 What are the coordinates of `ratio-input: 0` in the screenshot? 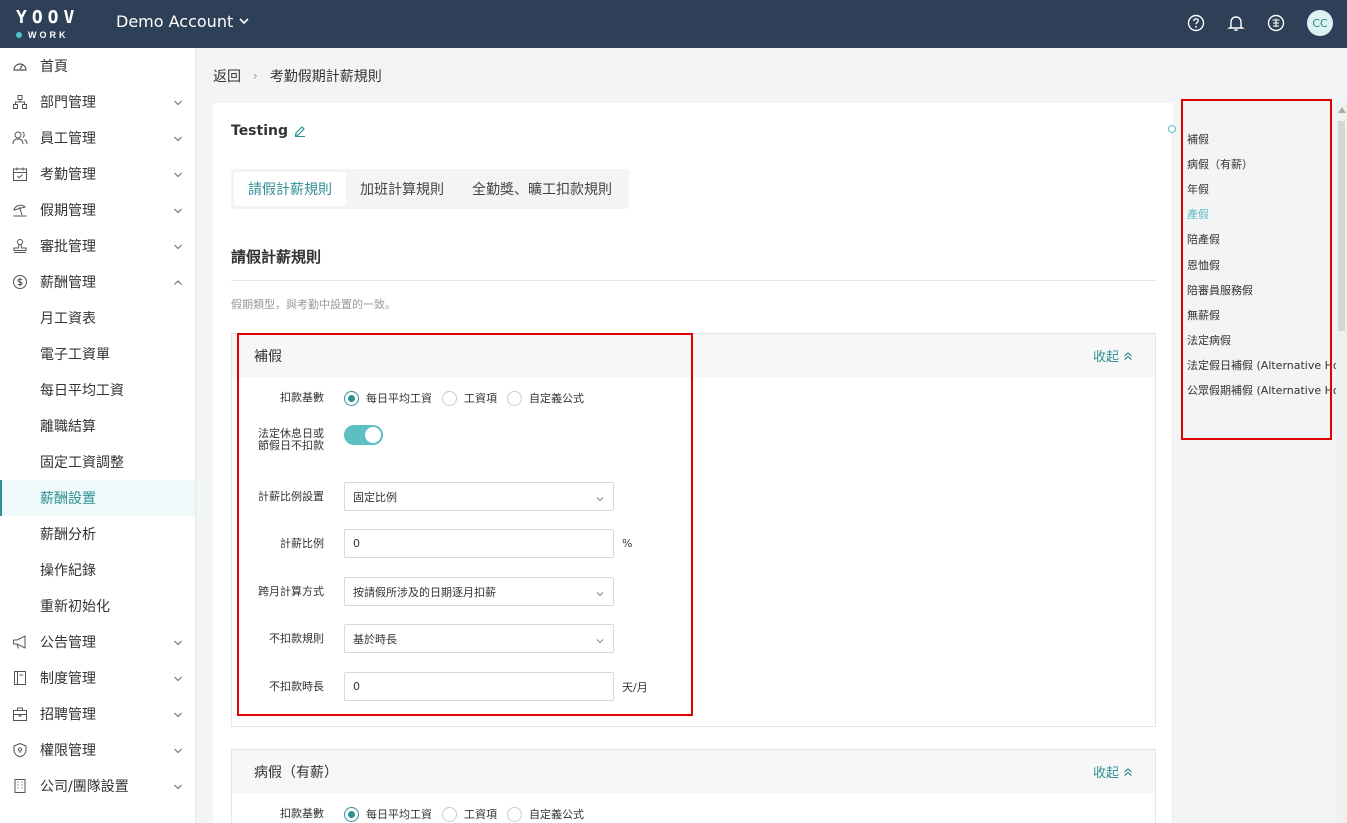 It's located at (479, 543).